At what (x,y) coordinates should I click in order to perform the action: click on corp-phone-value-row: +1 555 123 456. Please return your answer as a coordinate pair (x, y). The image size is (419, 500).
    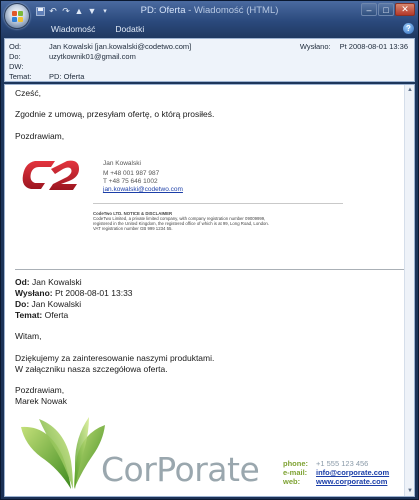
    Looking at the image, I should click on (342, 463).